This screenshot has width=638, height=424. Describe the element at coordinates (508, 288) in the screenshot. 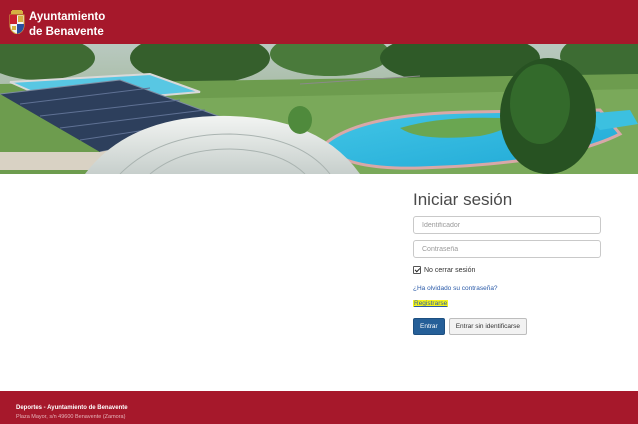

I see `forgot-password-link: ¿Ha olvidado su contraseña?` at that location.